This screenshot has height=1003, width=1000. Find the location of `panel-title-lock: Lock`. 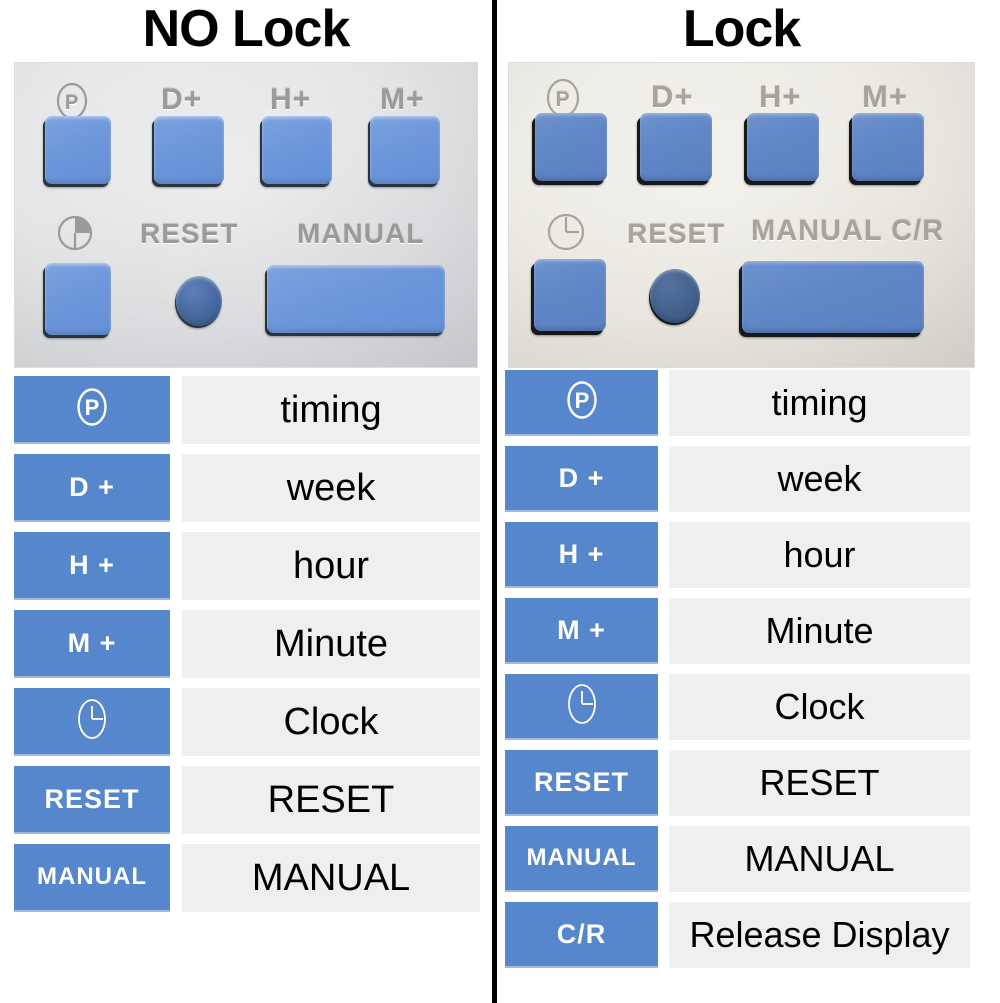

panel-title-lock: Lock is located at coordinates (741, 29).